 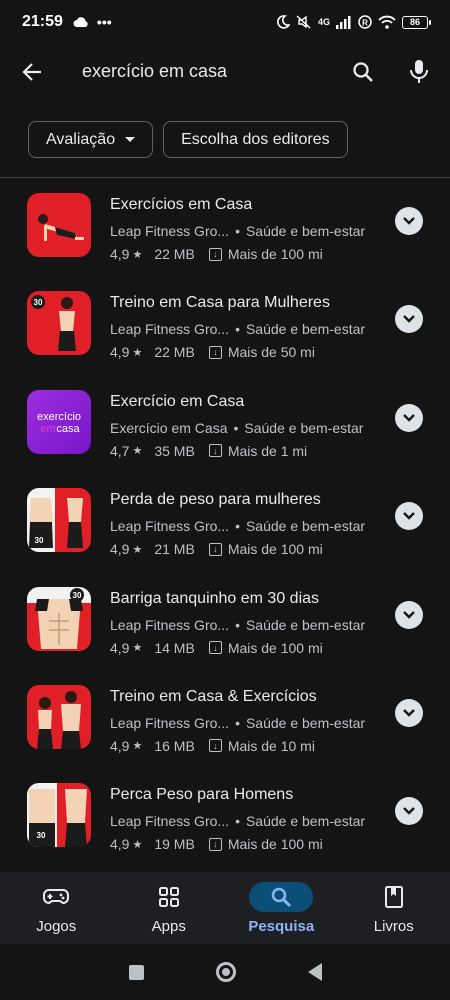 I want to click on active-pill, so click(x=281, y=896).